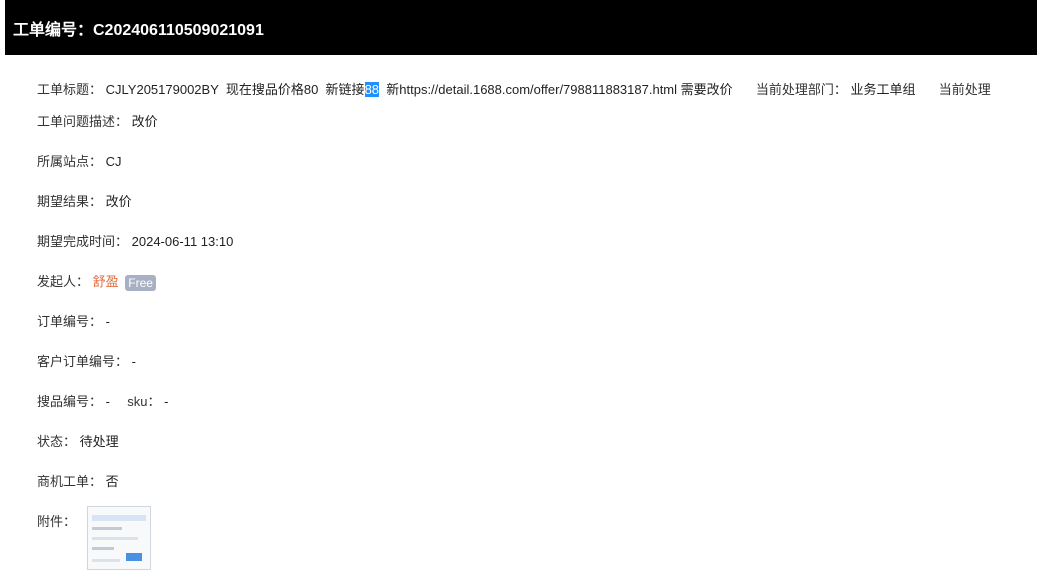 This screenshot has height=583, width=1037. Describe the element at coordinates (57, 521) in the screenshot. I see `attachment-label: 附件：` at that location.